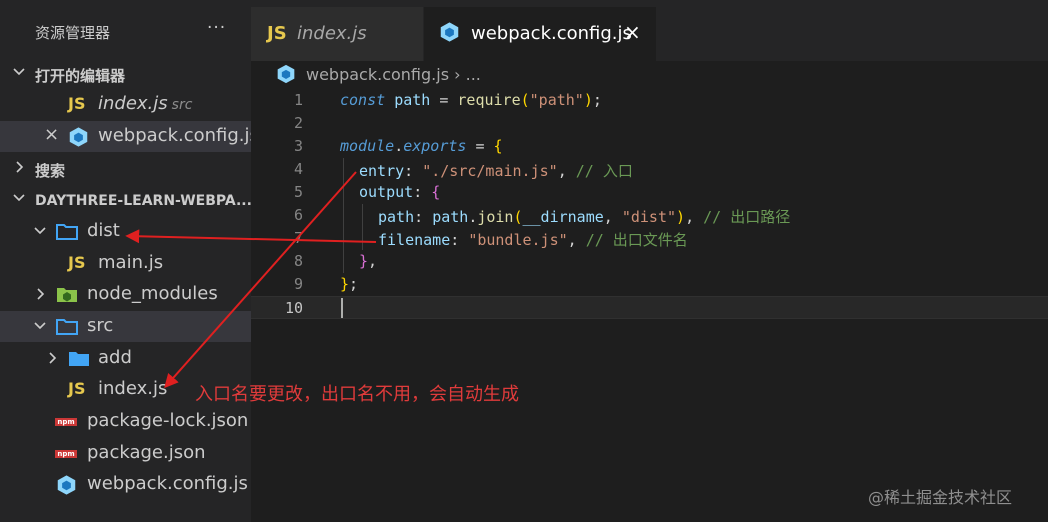 The height and width of the screenshot is (522, 1048). I want to click on token: =, so click(480, 146).